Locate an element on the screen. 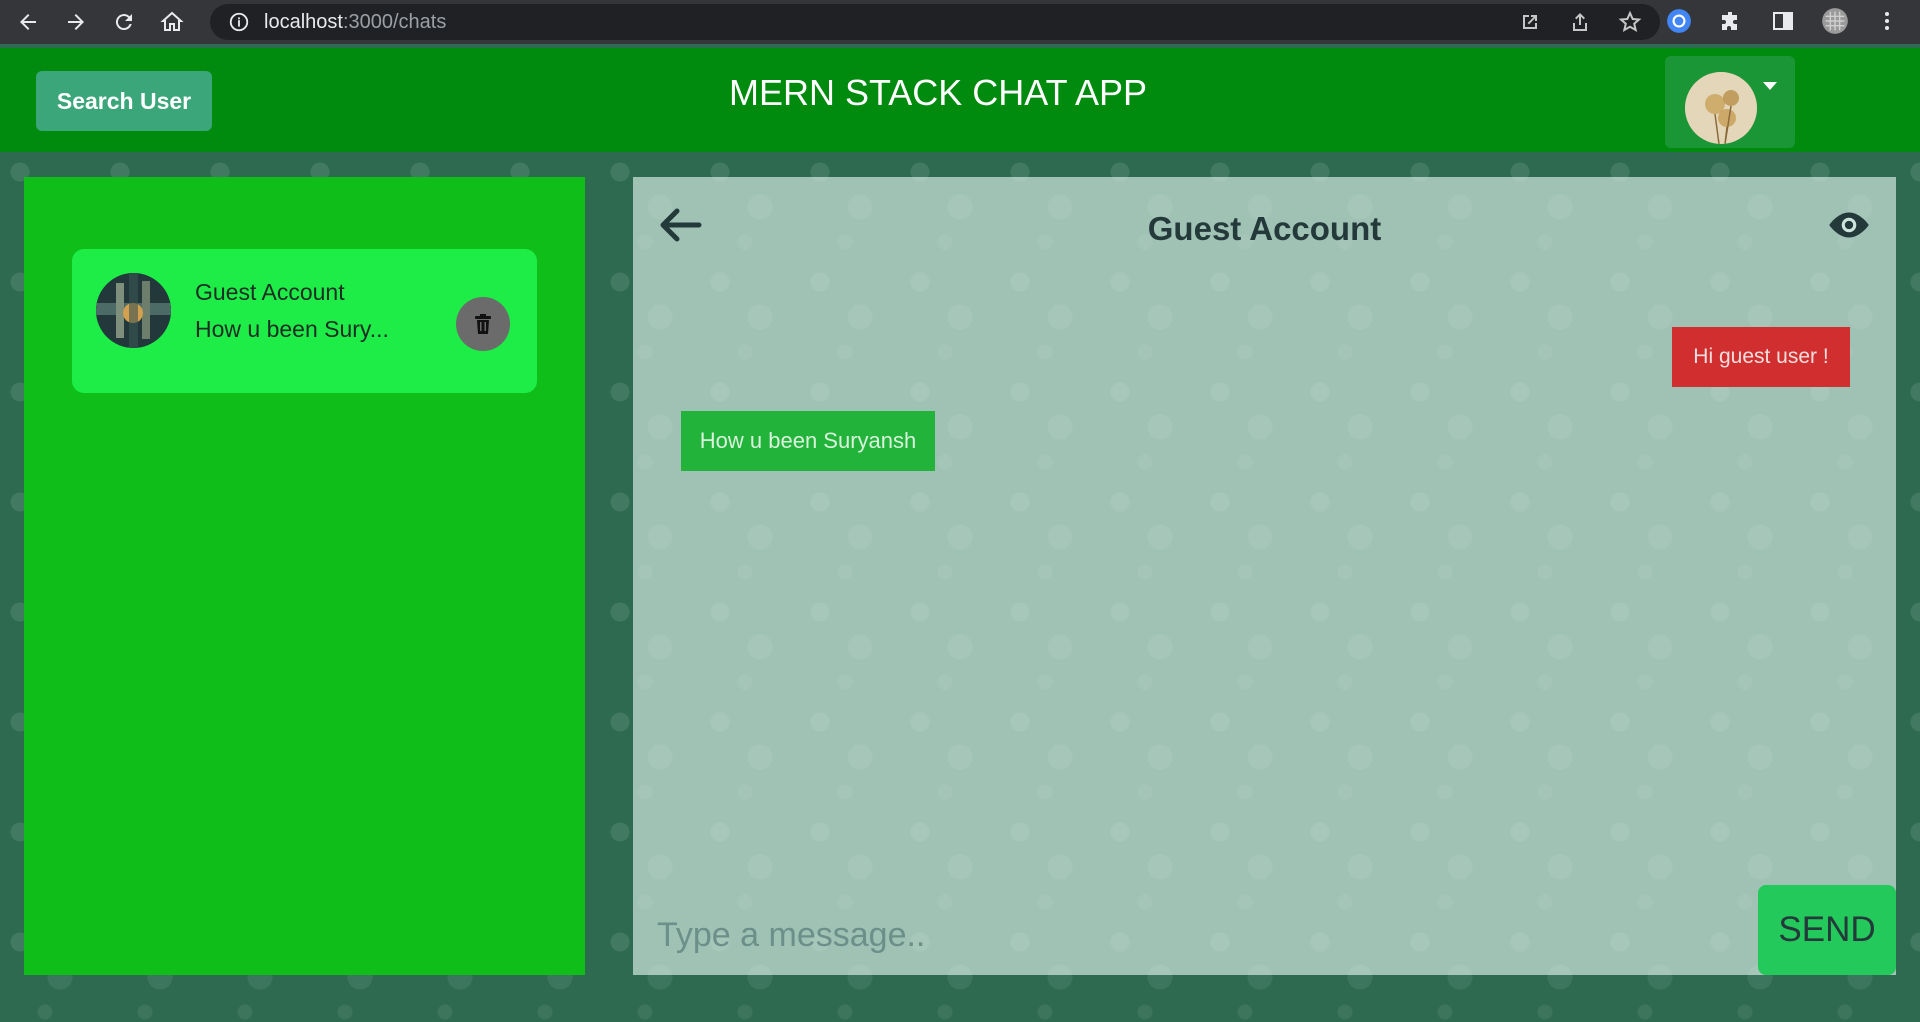 This screenshot has height=1022, width=1920. kebab-menu-icon is located at coordinates (1887, 21).